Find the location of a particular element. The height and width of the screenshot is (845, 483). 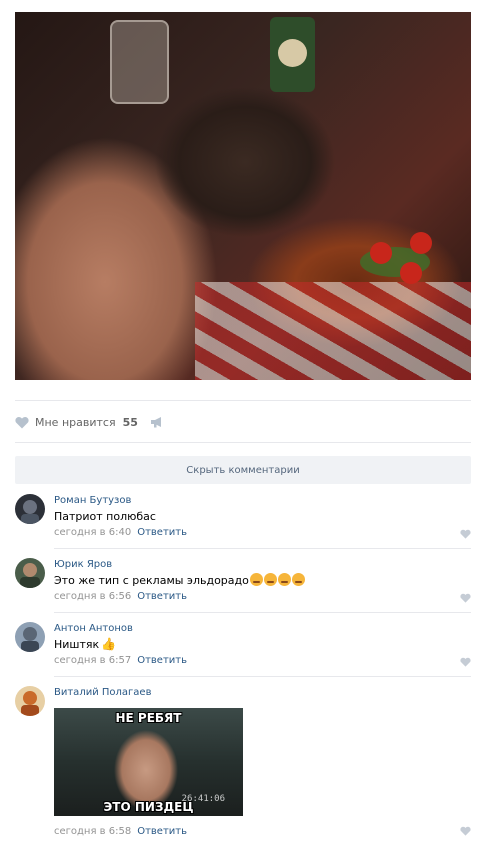

megaphone-icon is located at coordinates (157, 422).